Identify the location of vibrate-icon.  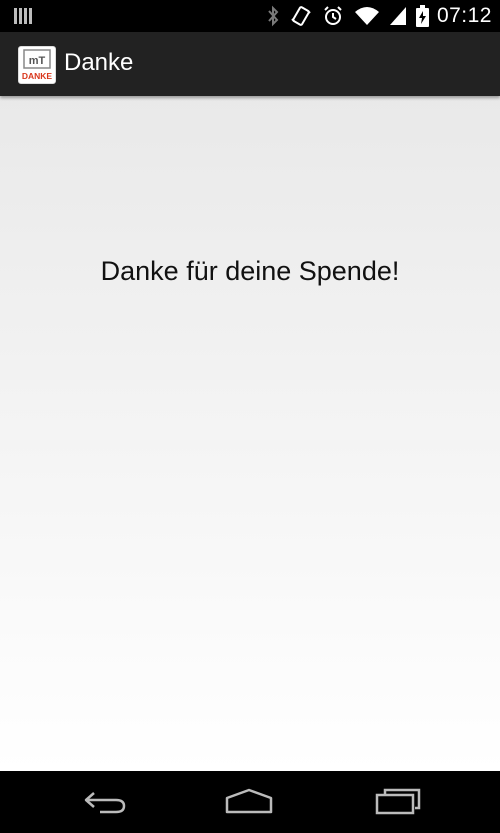
(301, 16).